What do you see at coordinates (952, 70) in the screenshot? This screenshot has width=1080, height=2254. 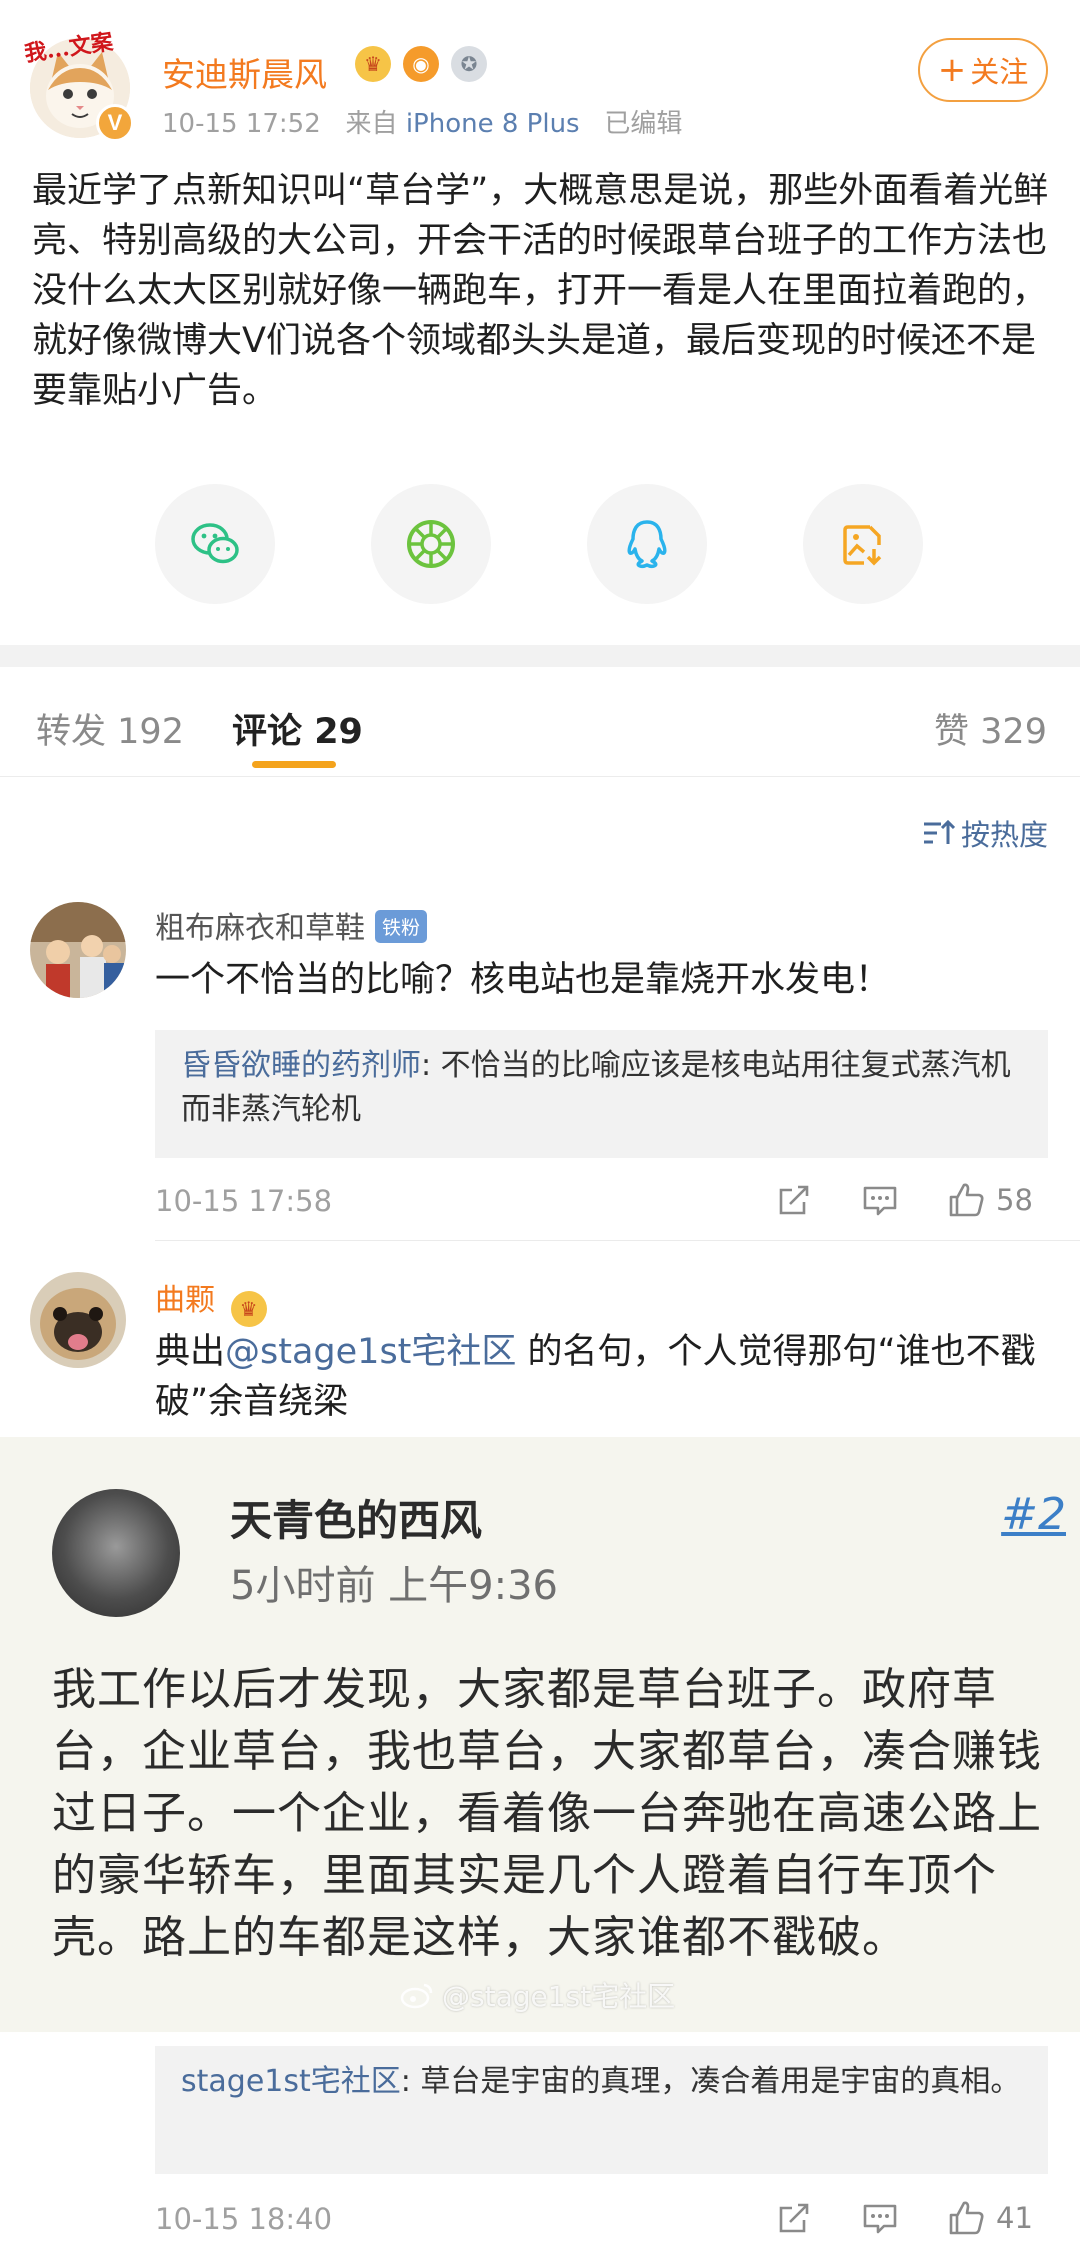 I see `plus-icon: +` at bounding box center [952, 70].